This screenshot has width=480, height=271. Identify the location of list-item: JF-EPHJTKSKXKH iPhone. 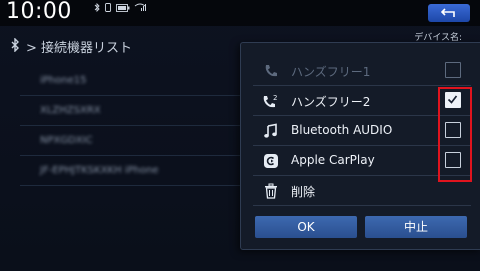
(130, 171).